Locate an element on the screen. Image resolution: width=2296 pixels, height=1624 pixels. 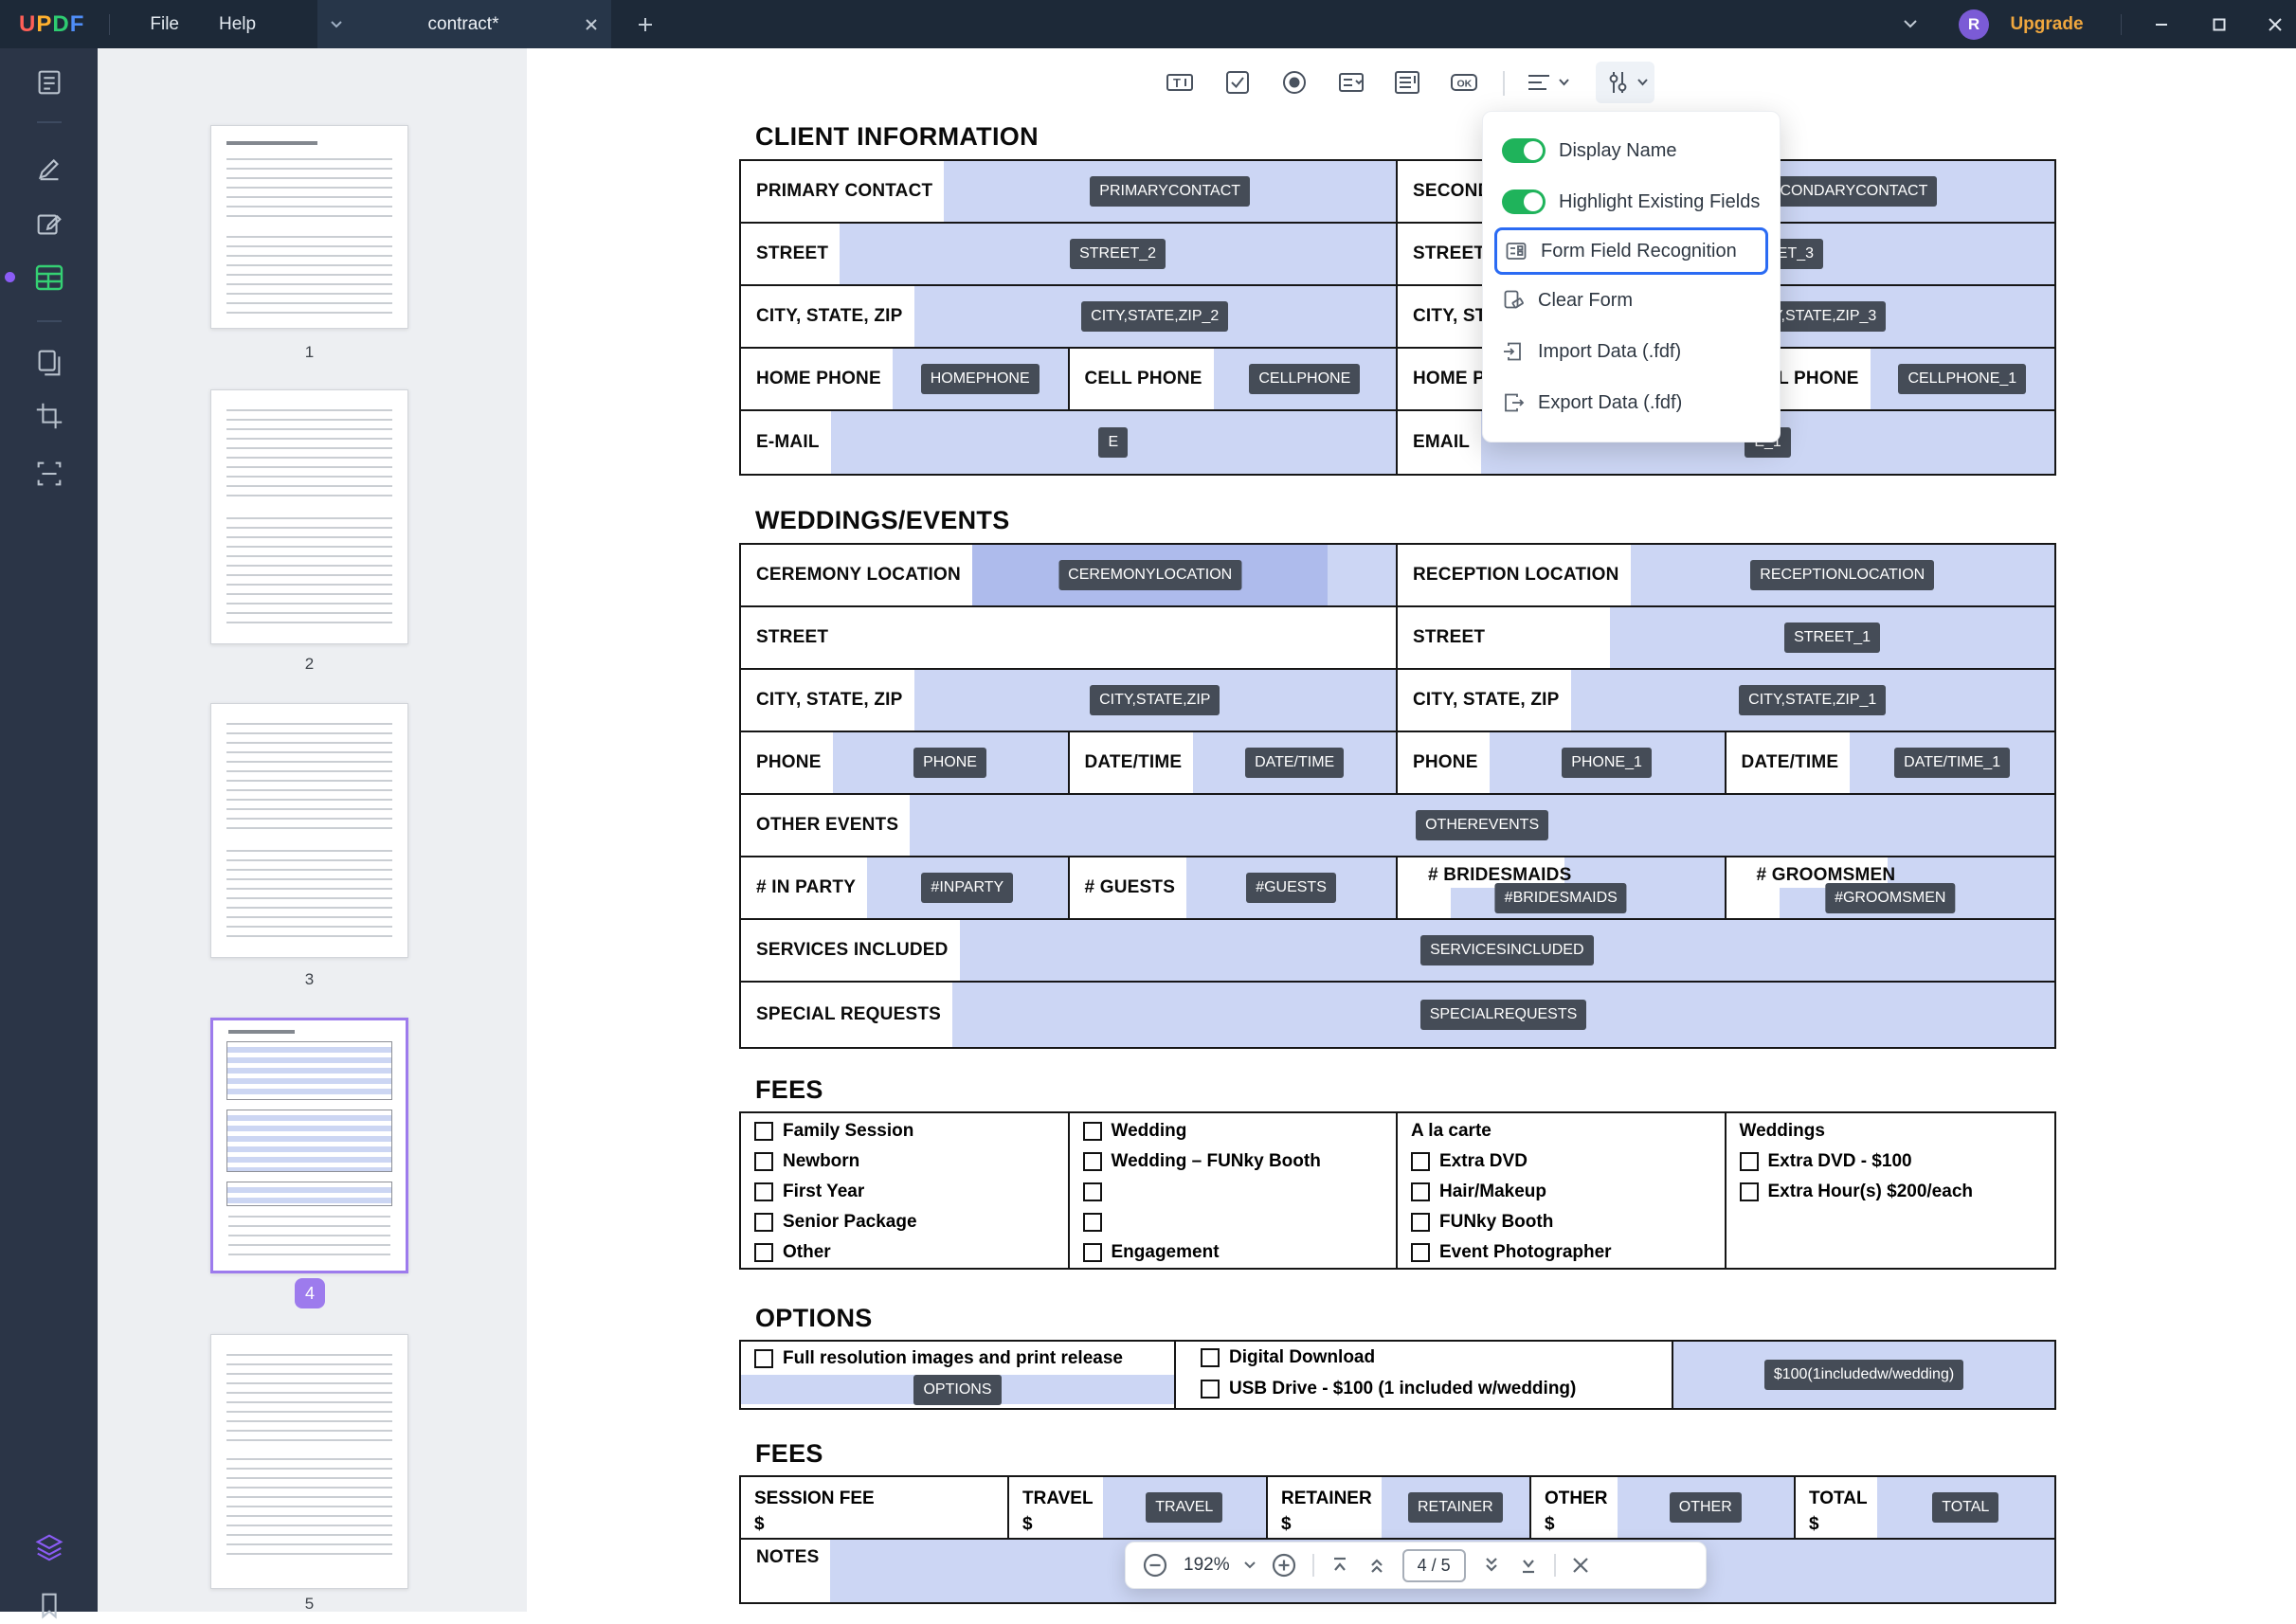
field-name-tag: CEREMONYLOCATION is located at coordinates (1150, 575).